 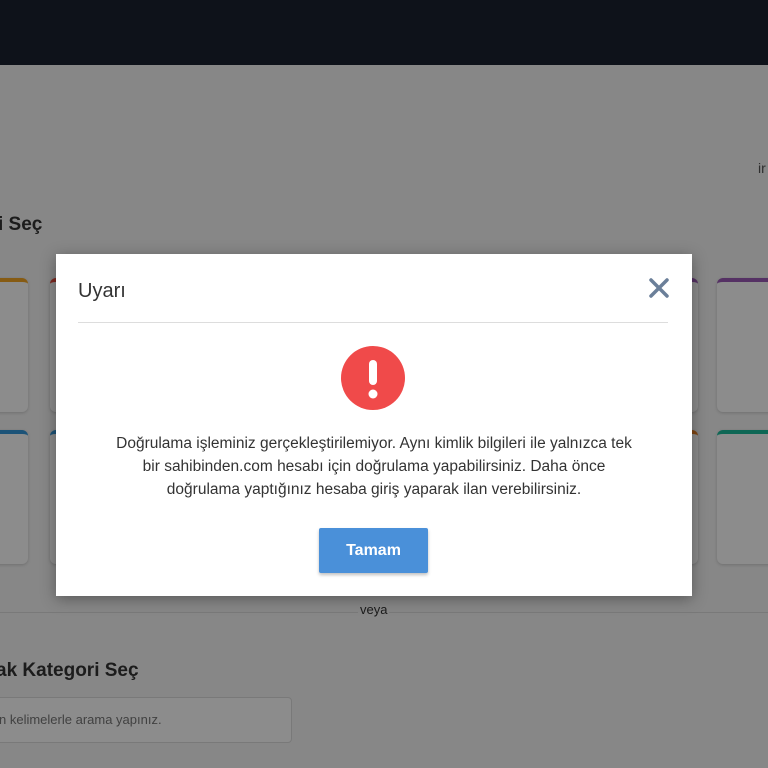 I want to click on exclamation-icon, so click(x=373, y=378).